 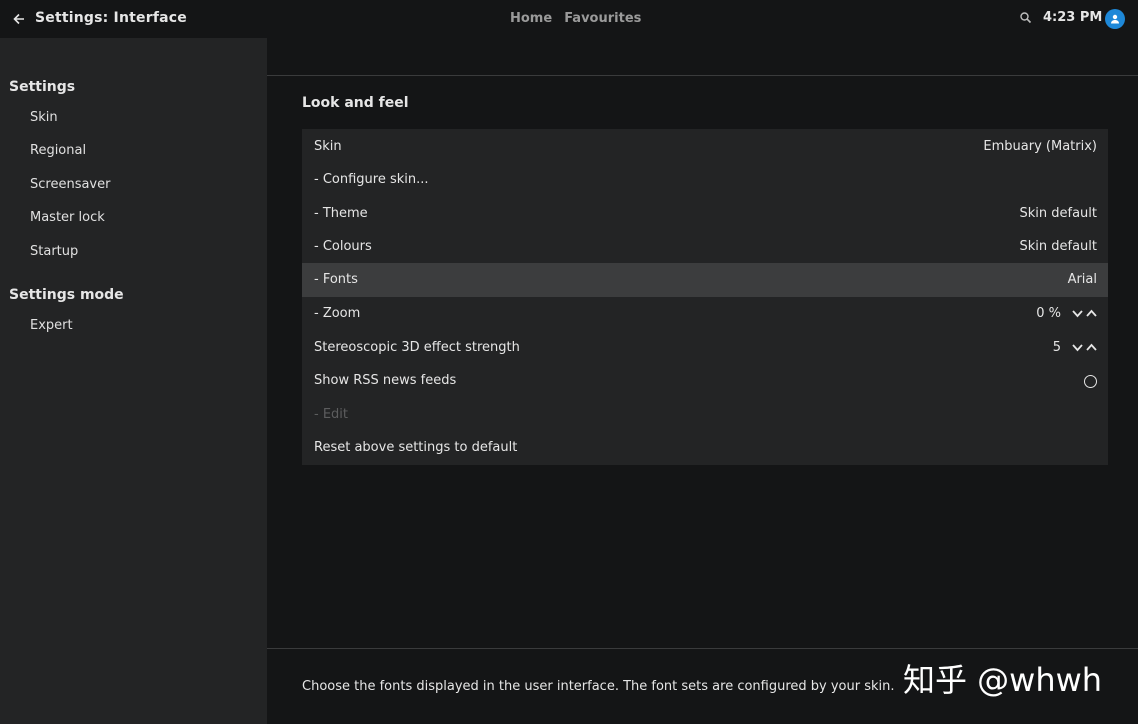 What do you see at coordinates (1040, 146) in the screenshot?
I see `setting-value: Embuary (Matrix)` at bounding box center [1040, 146].